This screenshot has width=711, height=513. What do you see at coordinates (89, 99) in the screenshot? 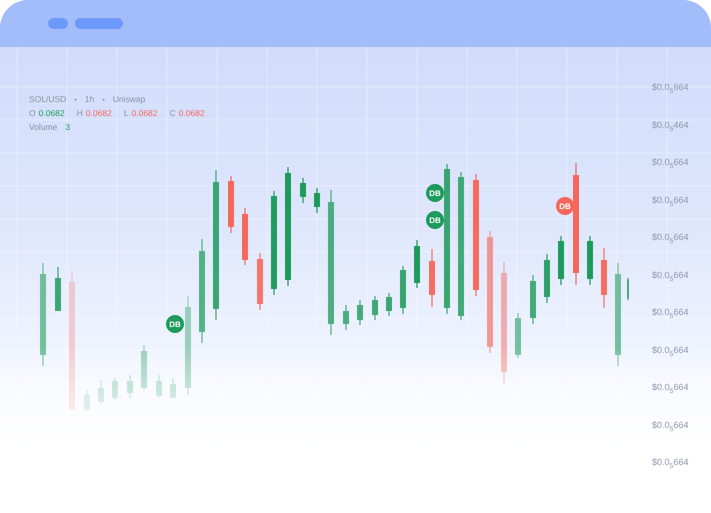
I see `interval-label: 1h` at bounding box center [89, 99].